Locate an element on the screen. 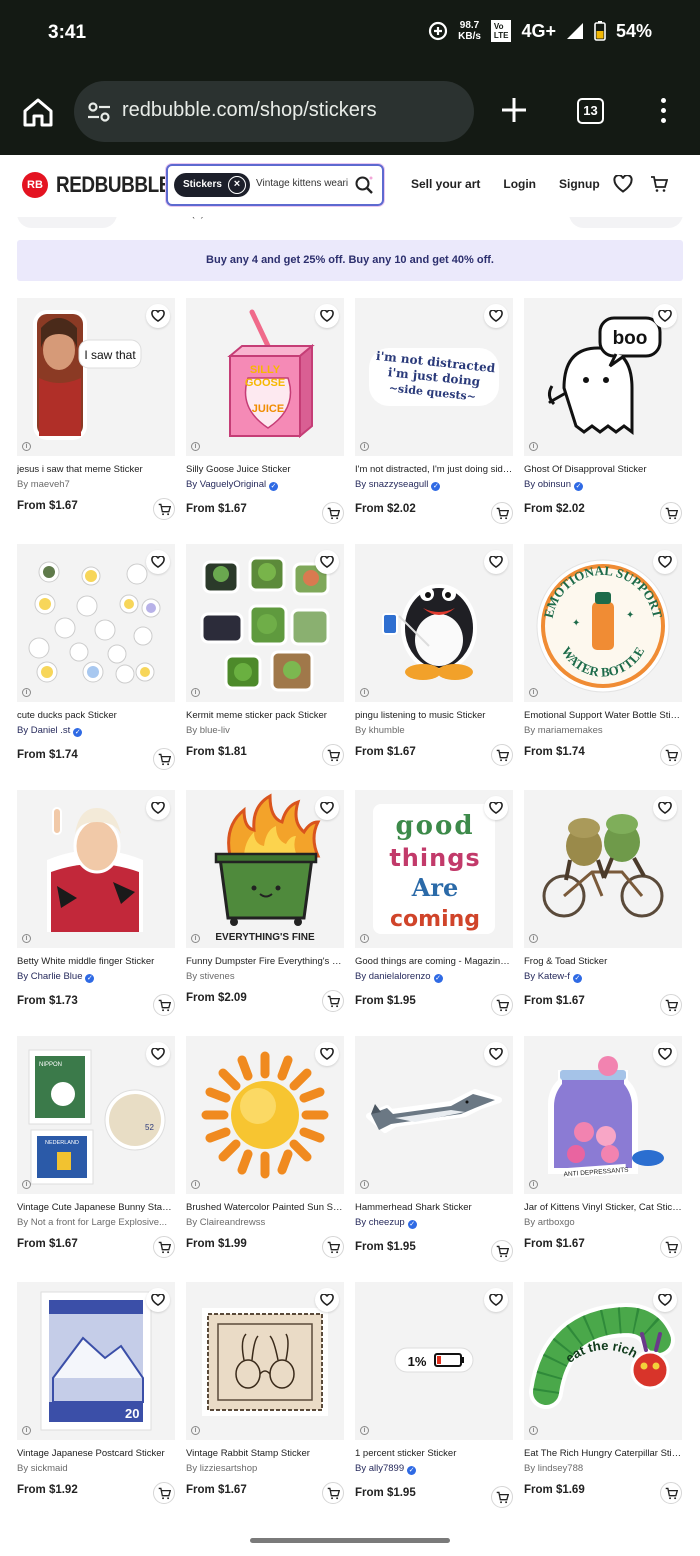  search-category-chip: Stickers × is located at coordinates (212, 185).